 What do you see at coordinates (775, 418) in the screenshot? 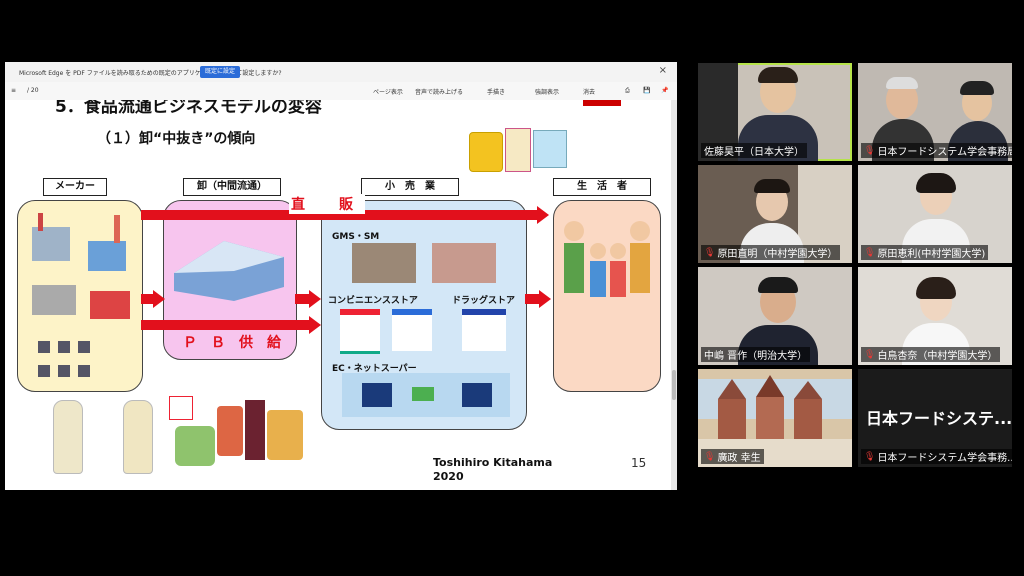
I see `participant-tile-7: 🎙 廣政 幸生` at bounding box center [775, 418].